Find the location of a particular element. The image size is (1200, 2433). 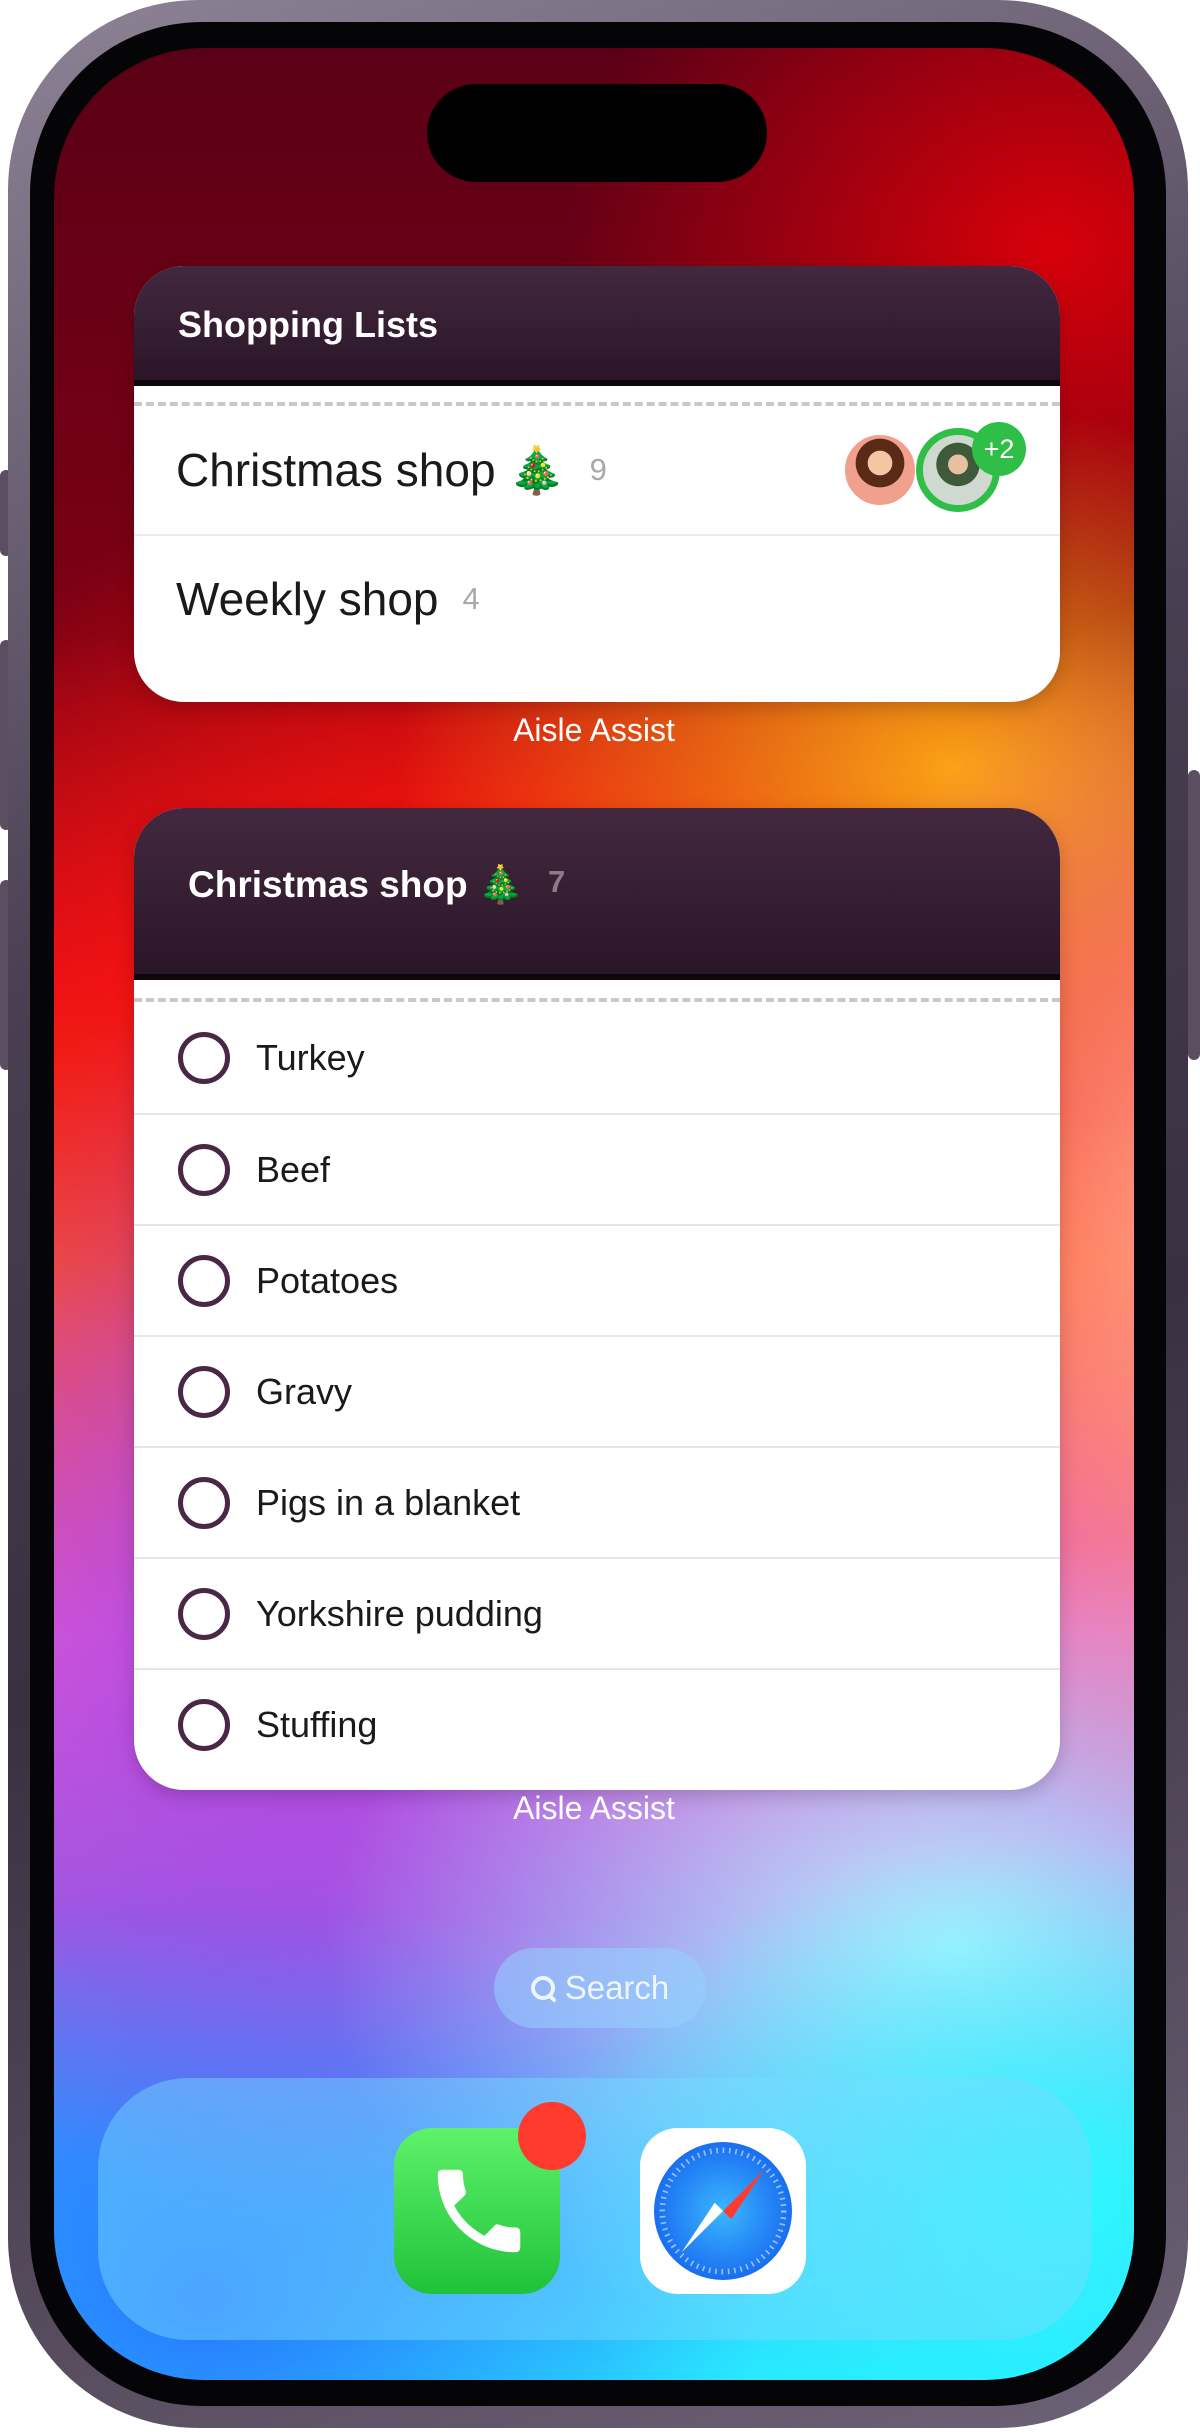

checklist-item: Potatoes is located at coordinates (597, 1279).